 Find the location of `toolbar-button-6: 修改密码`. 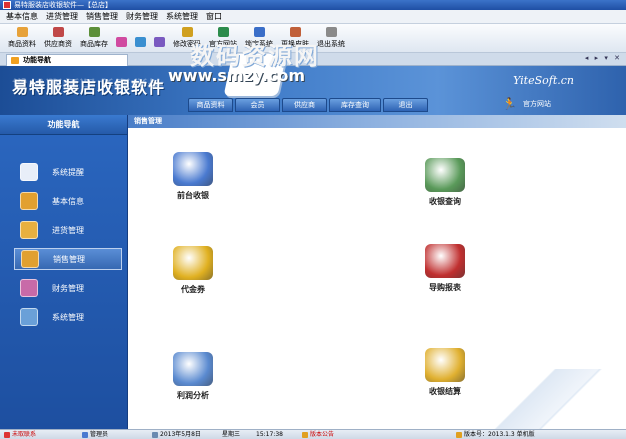

toolbar-button-6: 修改密码 is located at coordinates (187, 38).